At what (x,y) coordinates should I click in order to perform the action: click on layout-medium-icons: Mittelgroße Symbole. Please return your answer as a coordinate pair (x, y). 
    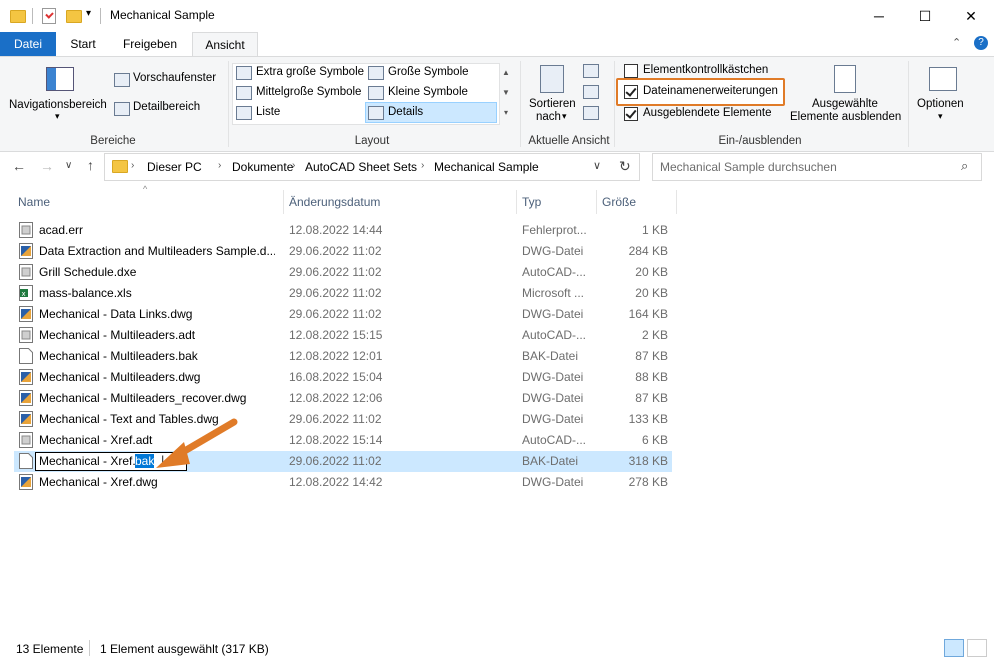
    Looking at the image, I should click on (308, 92).